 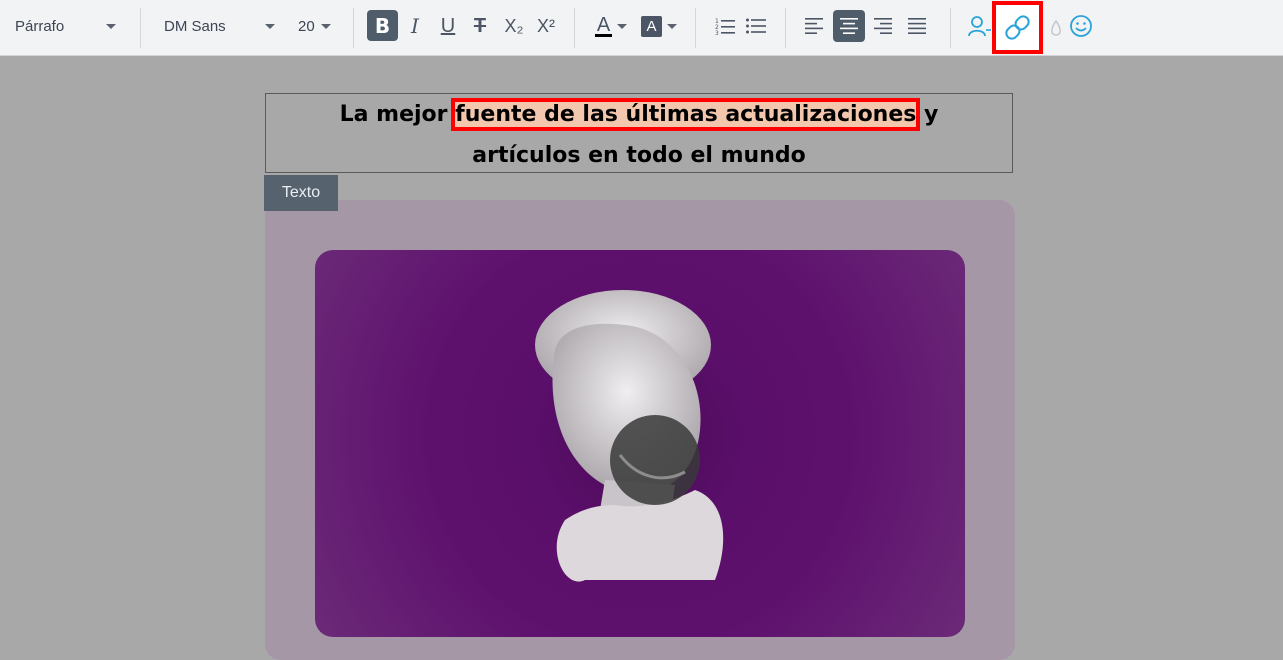 I want to click on emoji-button, so click(x=1081, y=26).